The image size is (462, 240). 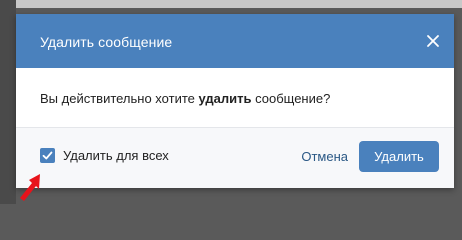 I want to click on red-arrow-annotation, so click(x=30, y=187).